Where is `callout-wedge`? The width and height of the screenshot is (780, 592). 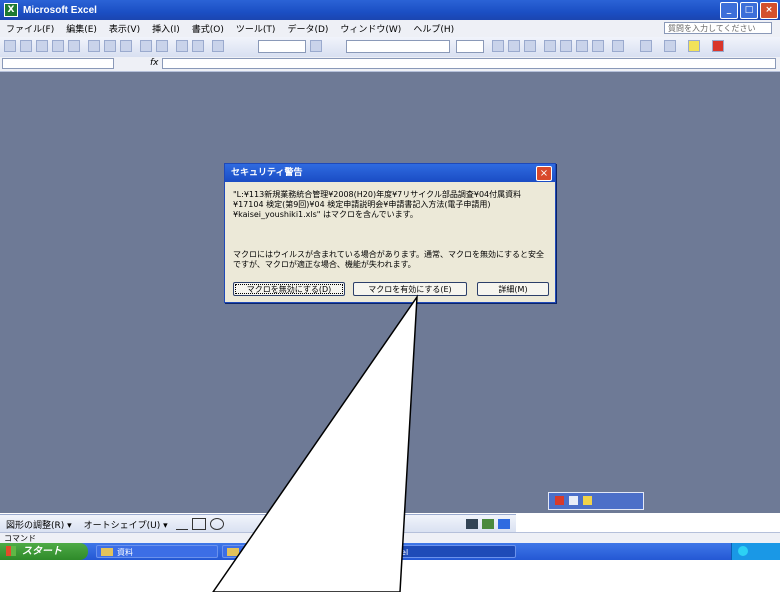 callout-wedge is located at coordinates (315, 443).